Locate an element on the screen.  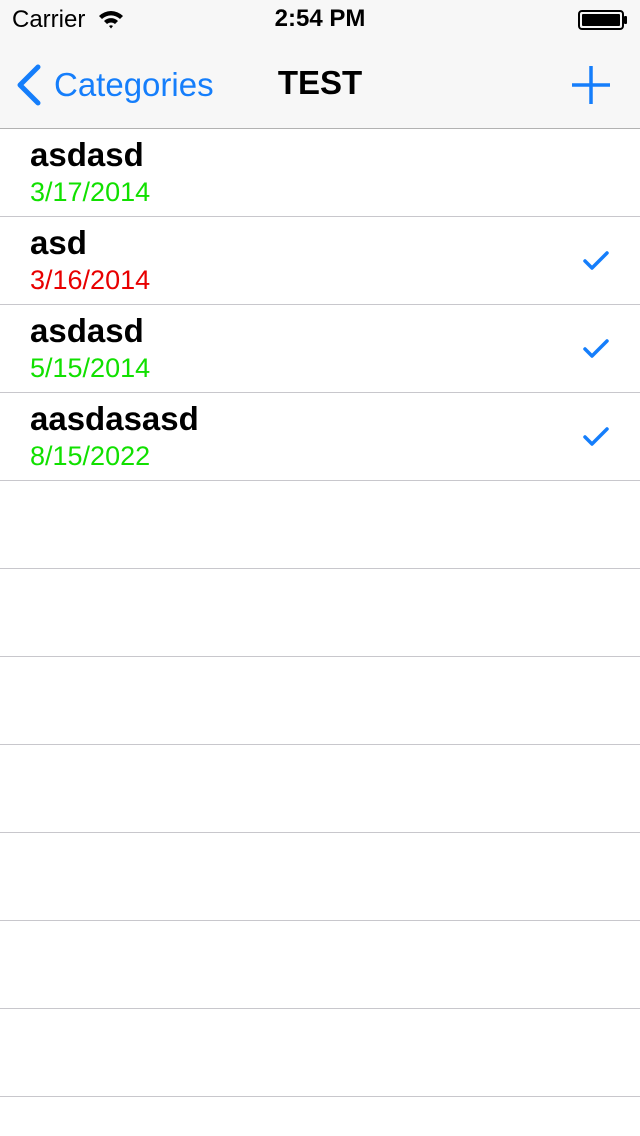
plus-icon is located at coordinates (591, 85).